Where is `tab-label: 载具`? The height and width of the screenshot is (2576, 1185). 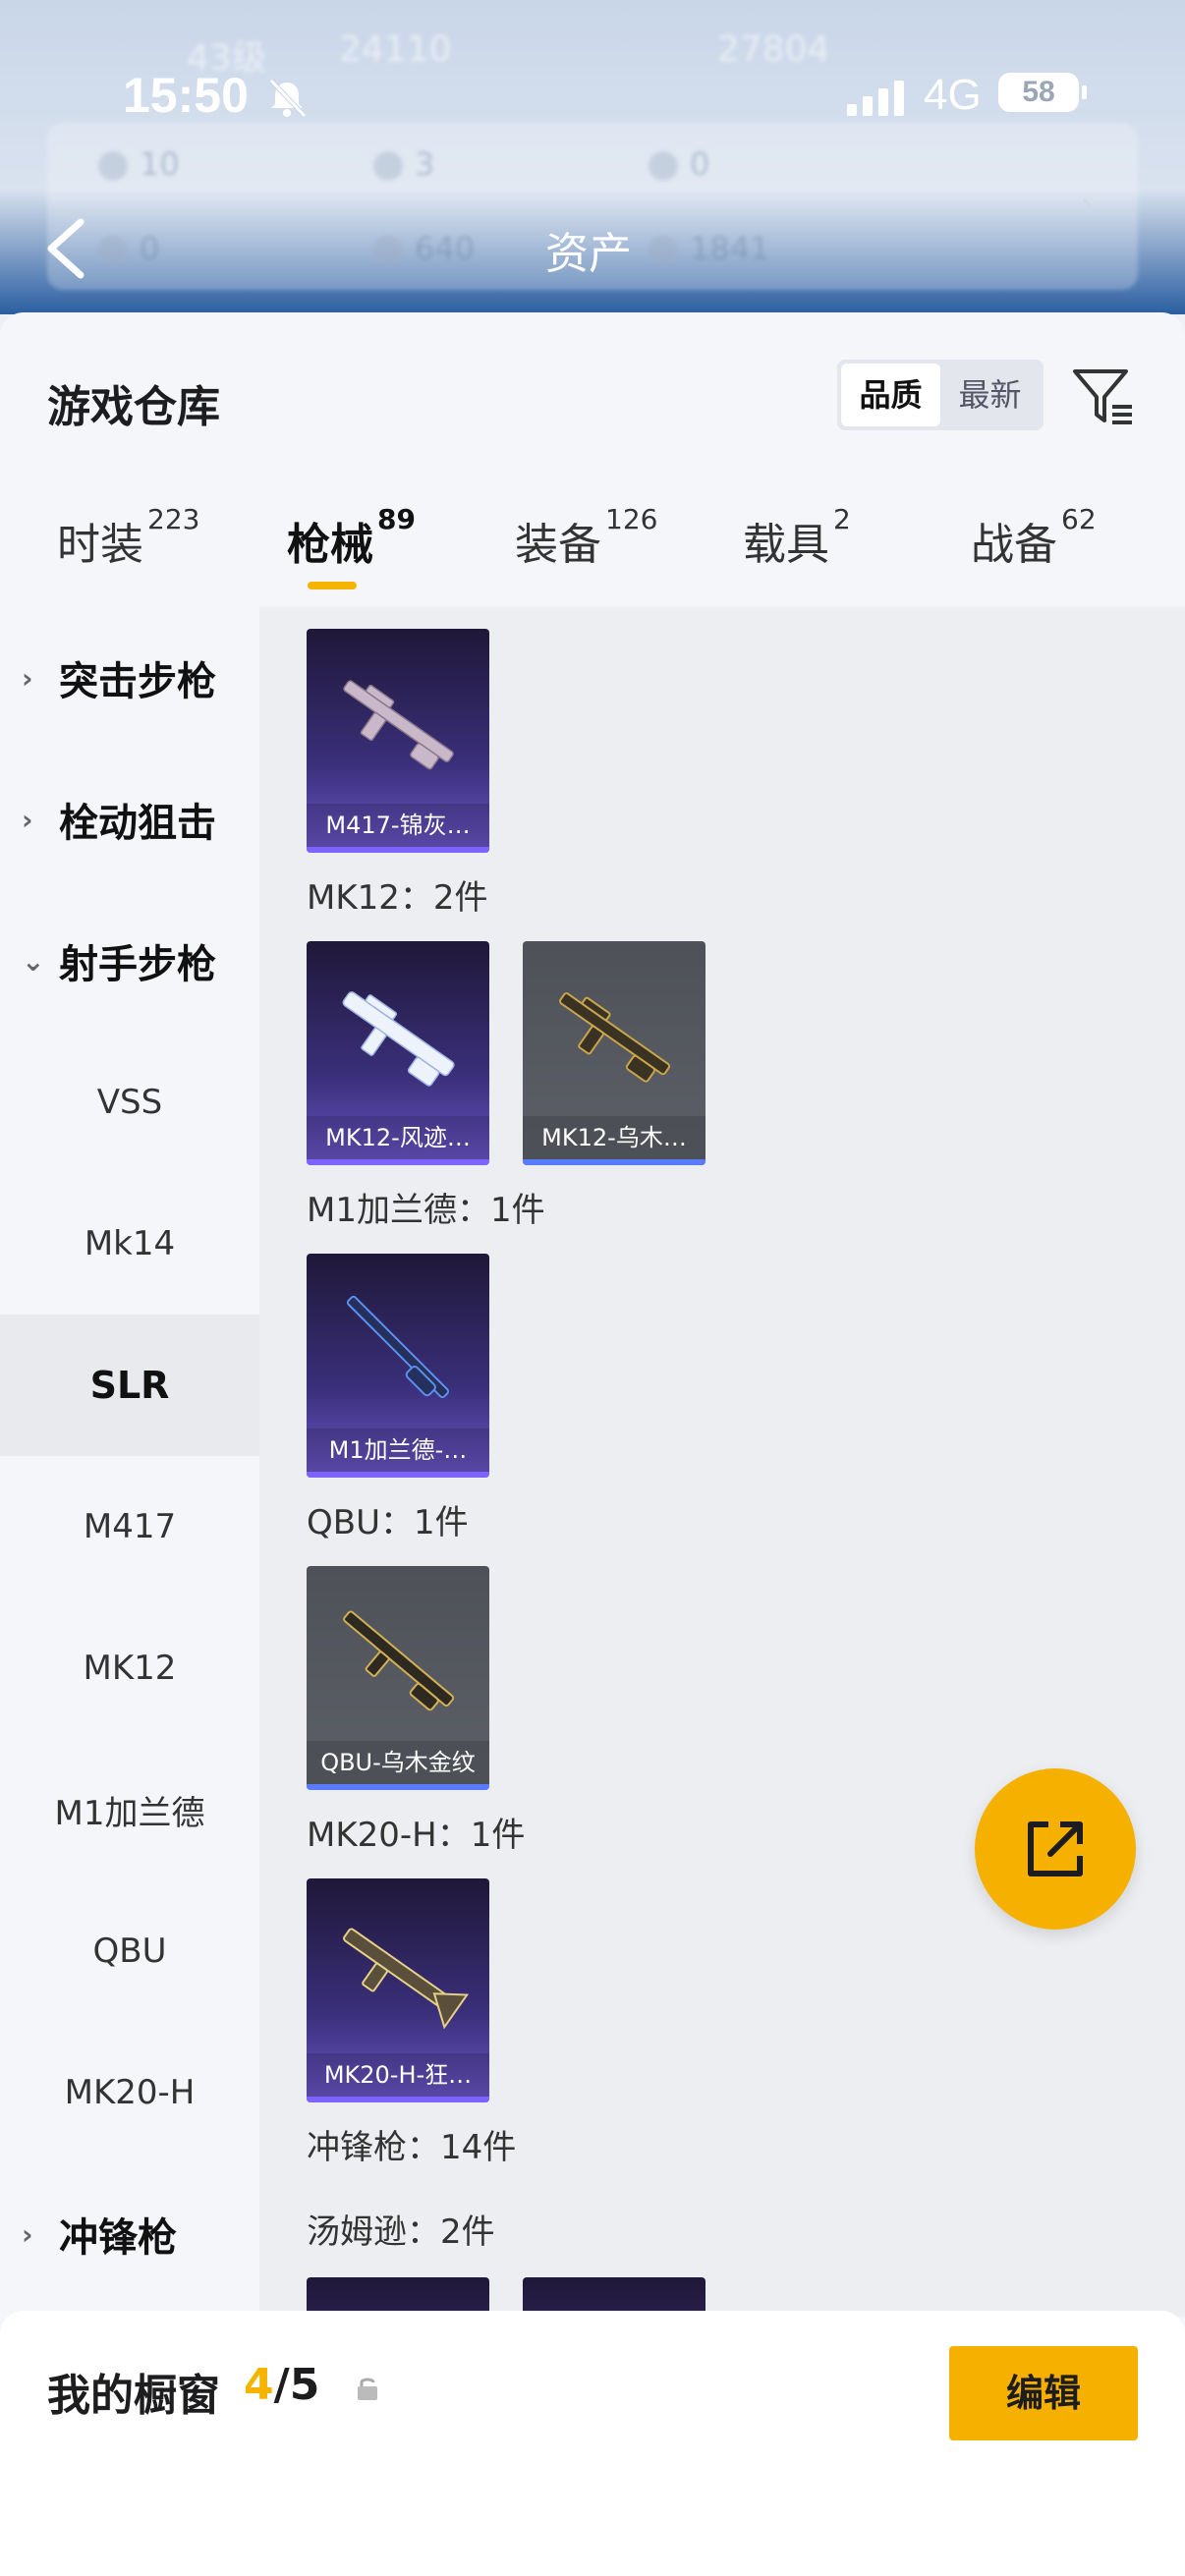
tab-label: 载具 is located at coordinates (786, 545).